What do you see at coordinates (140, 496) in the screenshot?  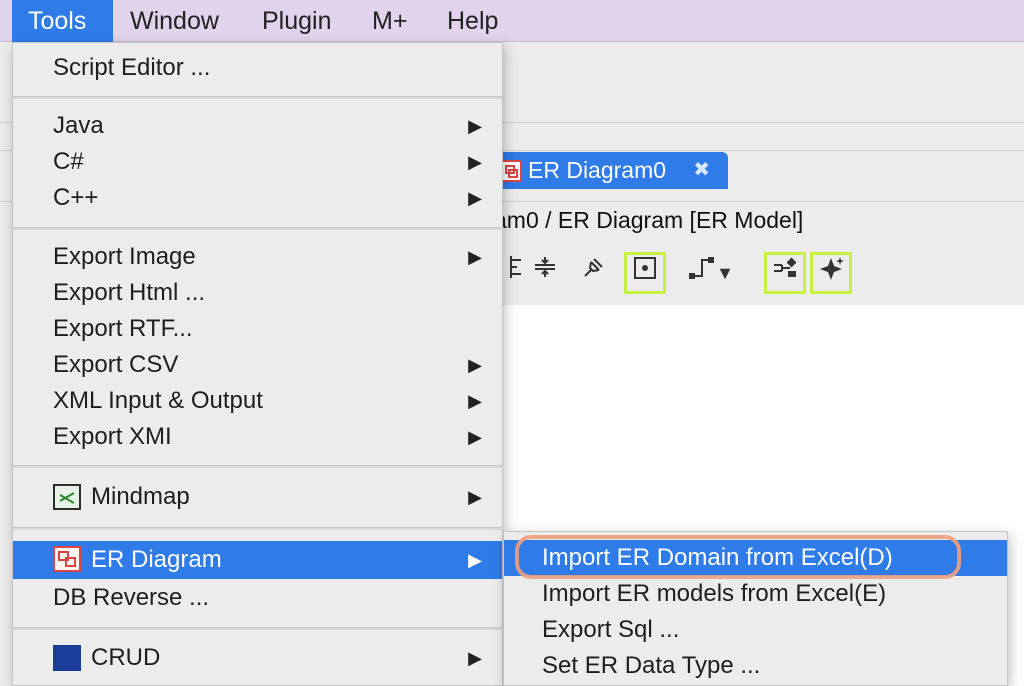 I see `menu-item-label: Mindmap` at bounding box center [140, 496].